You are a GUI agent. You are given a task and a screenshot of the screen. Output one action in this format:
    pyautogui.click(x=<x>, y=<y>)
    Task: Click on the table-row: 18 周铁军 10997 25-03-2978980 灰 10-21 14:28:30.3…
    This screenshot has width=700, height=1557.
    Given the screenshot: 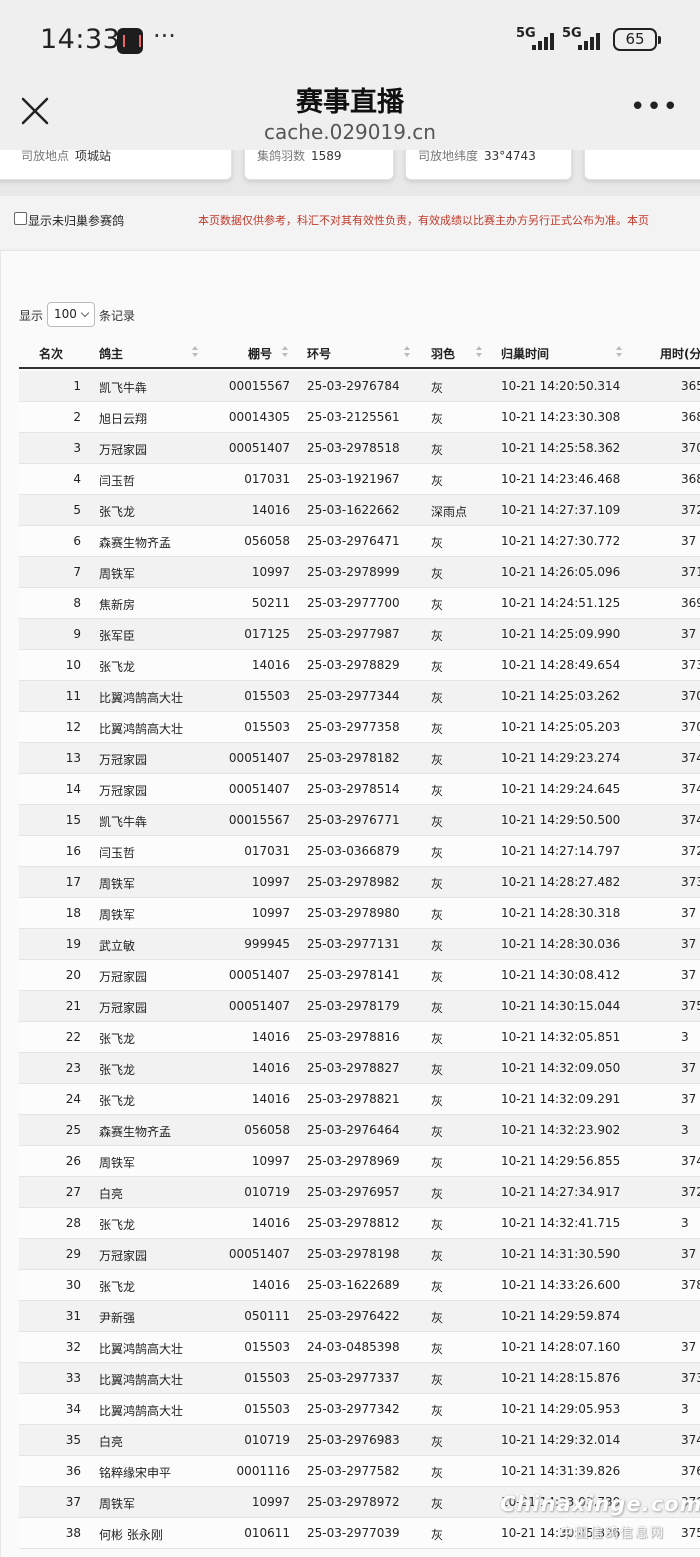 What is the action you would take?
    pyautogui.click(x=359, y=913)
    